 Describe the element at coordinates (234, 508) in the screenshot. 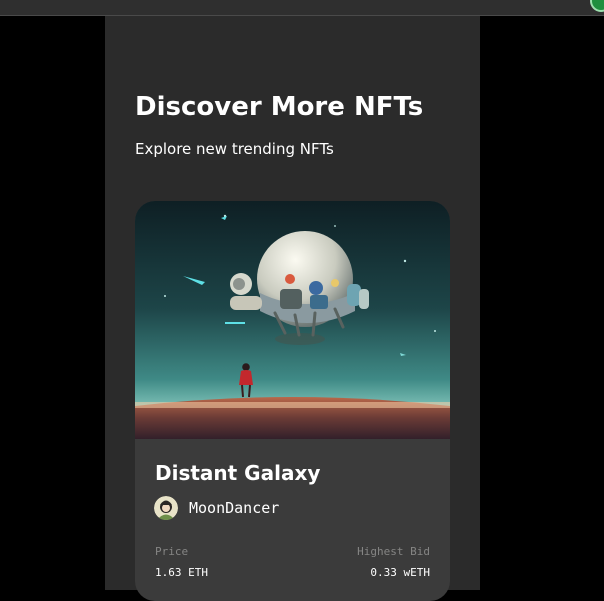

I see `artist-name: MoonDancer` at that location.